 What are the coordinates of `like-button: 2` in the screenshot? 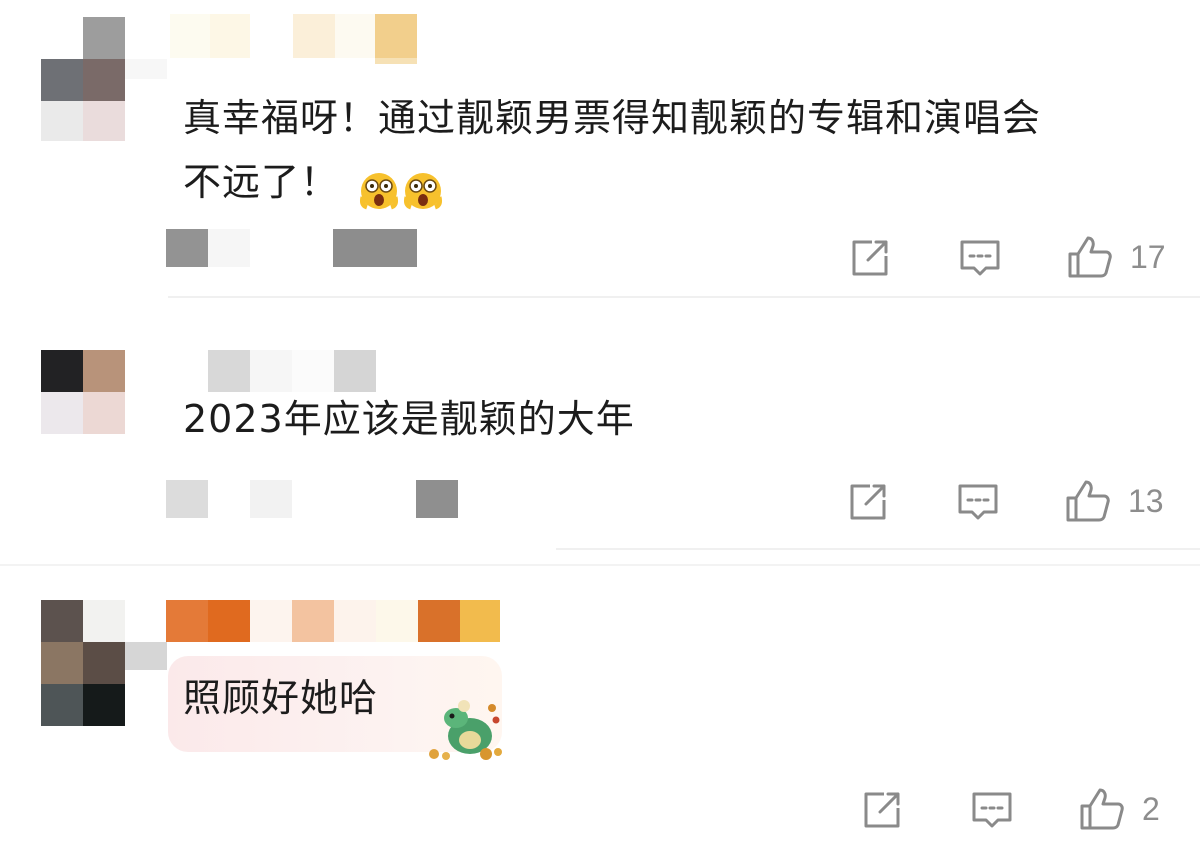 It's located at (1119, 809).